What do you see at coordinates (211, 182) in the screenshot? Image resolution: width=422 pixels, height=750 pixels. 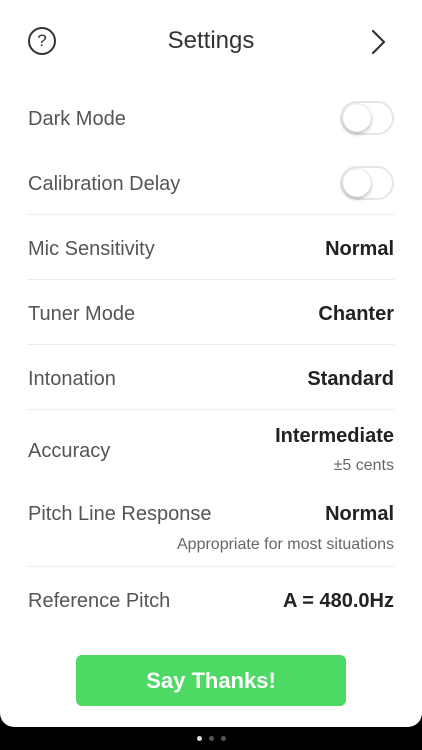 I see `setting-row-calibration-delay: Calibration Delay` at bounding box center [211, 182].